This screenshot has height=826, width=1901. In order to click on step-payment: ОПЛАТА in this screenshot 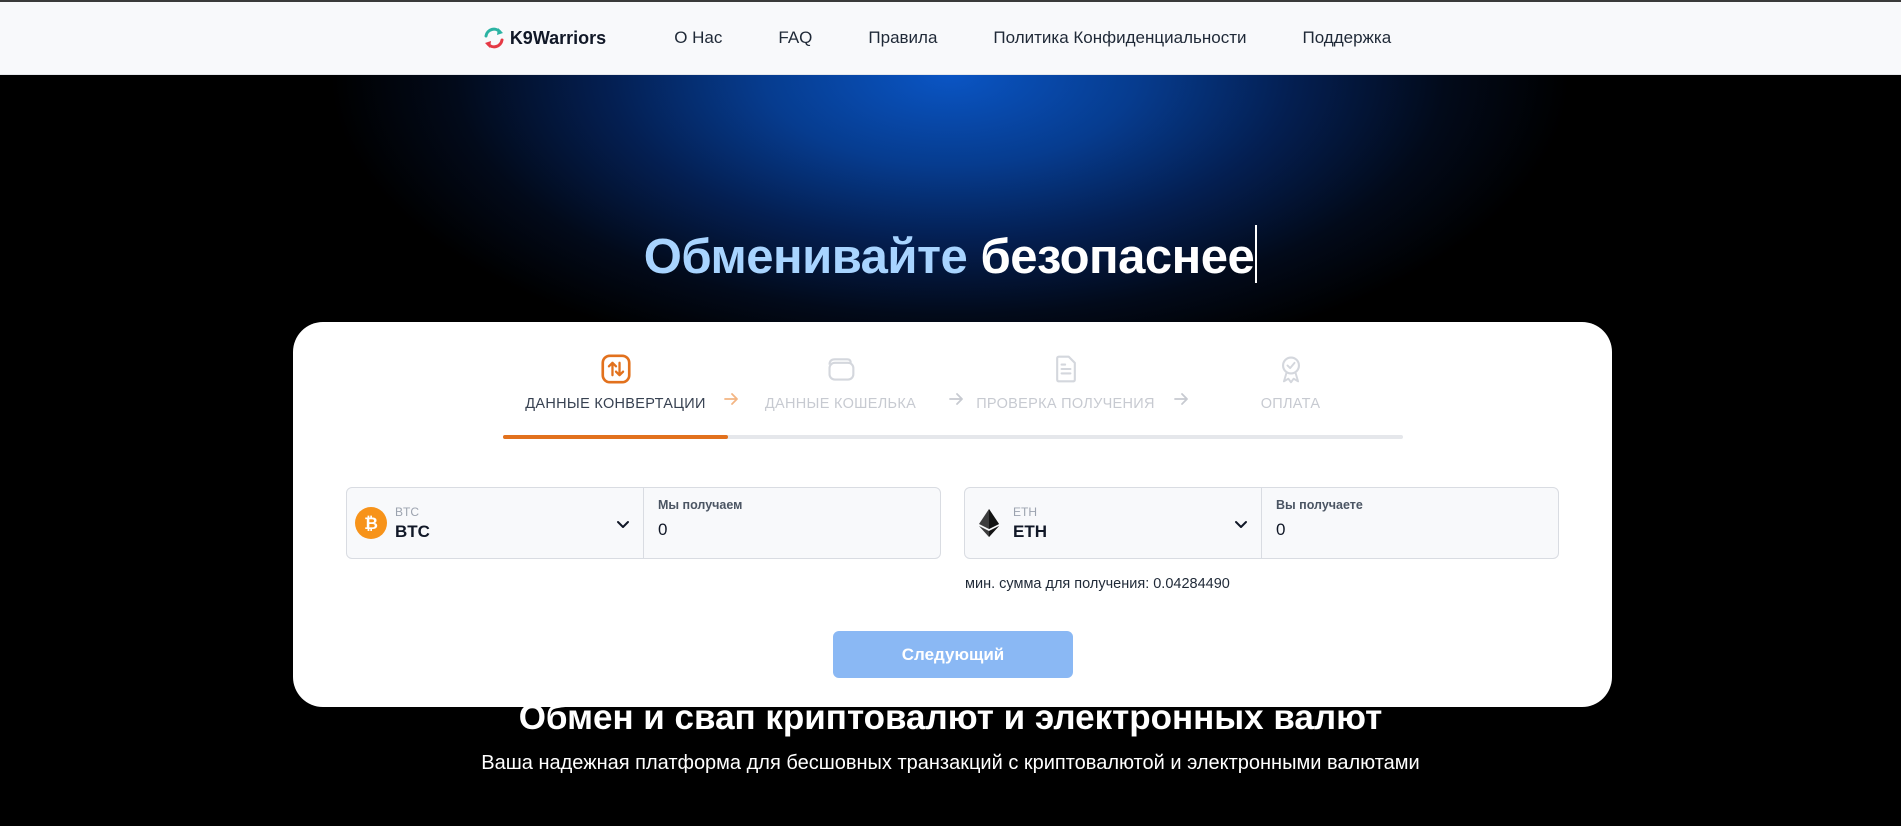, I will do `click(1290, 383)`.